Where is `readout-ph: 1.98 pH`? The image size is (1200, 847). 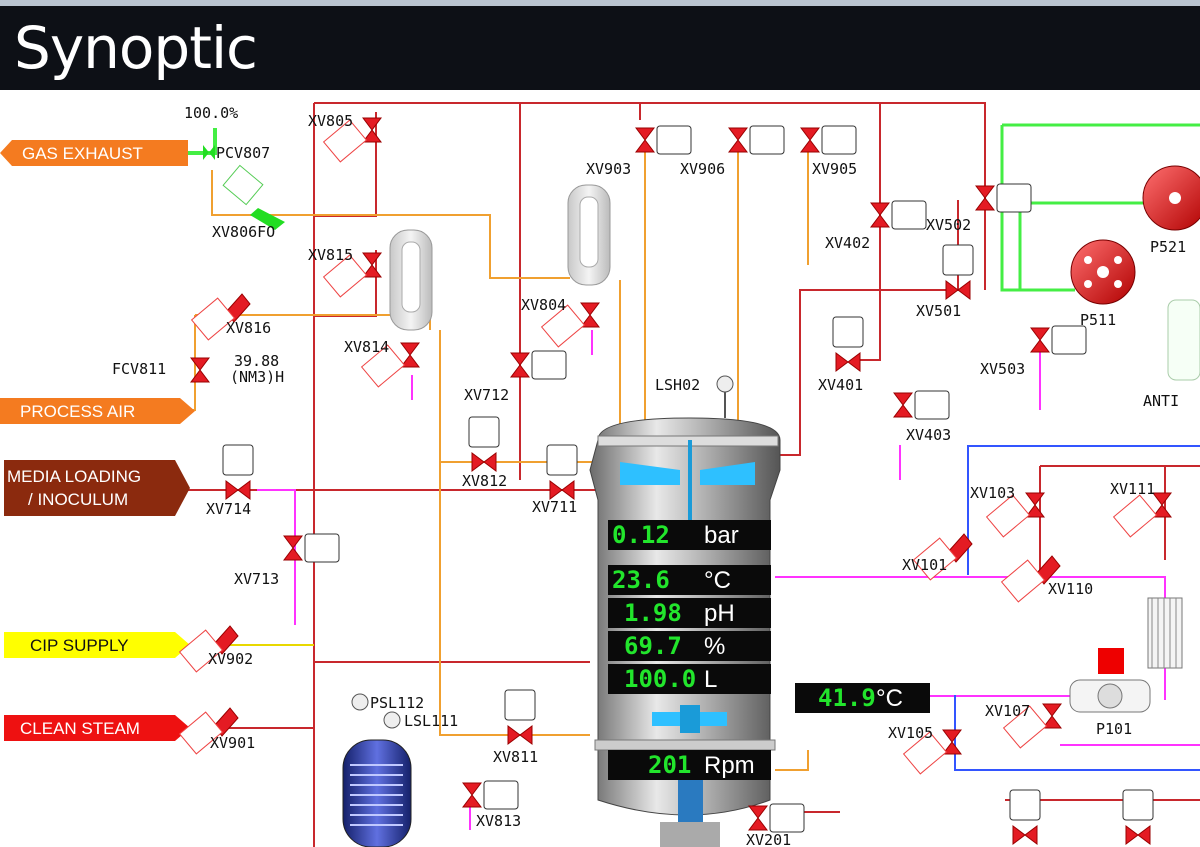 readout-ph: 1.98 pH is located at coordinates (689, 613).